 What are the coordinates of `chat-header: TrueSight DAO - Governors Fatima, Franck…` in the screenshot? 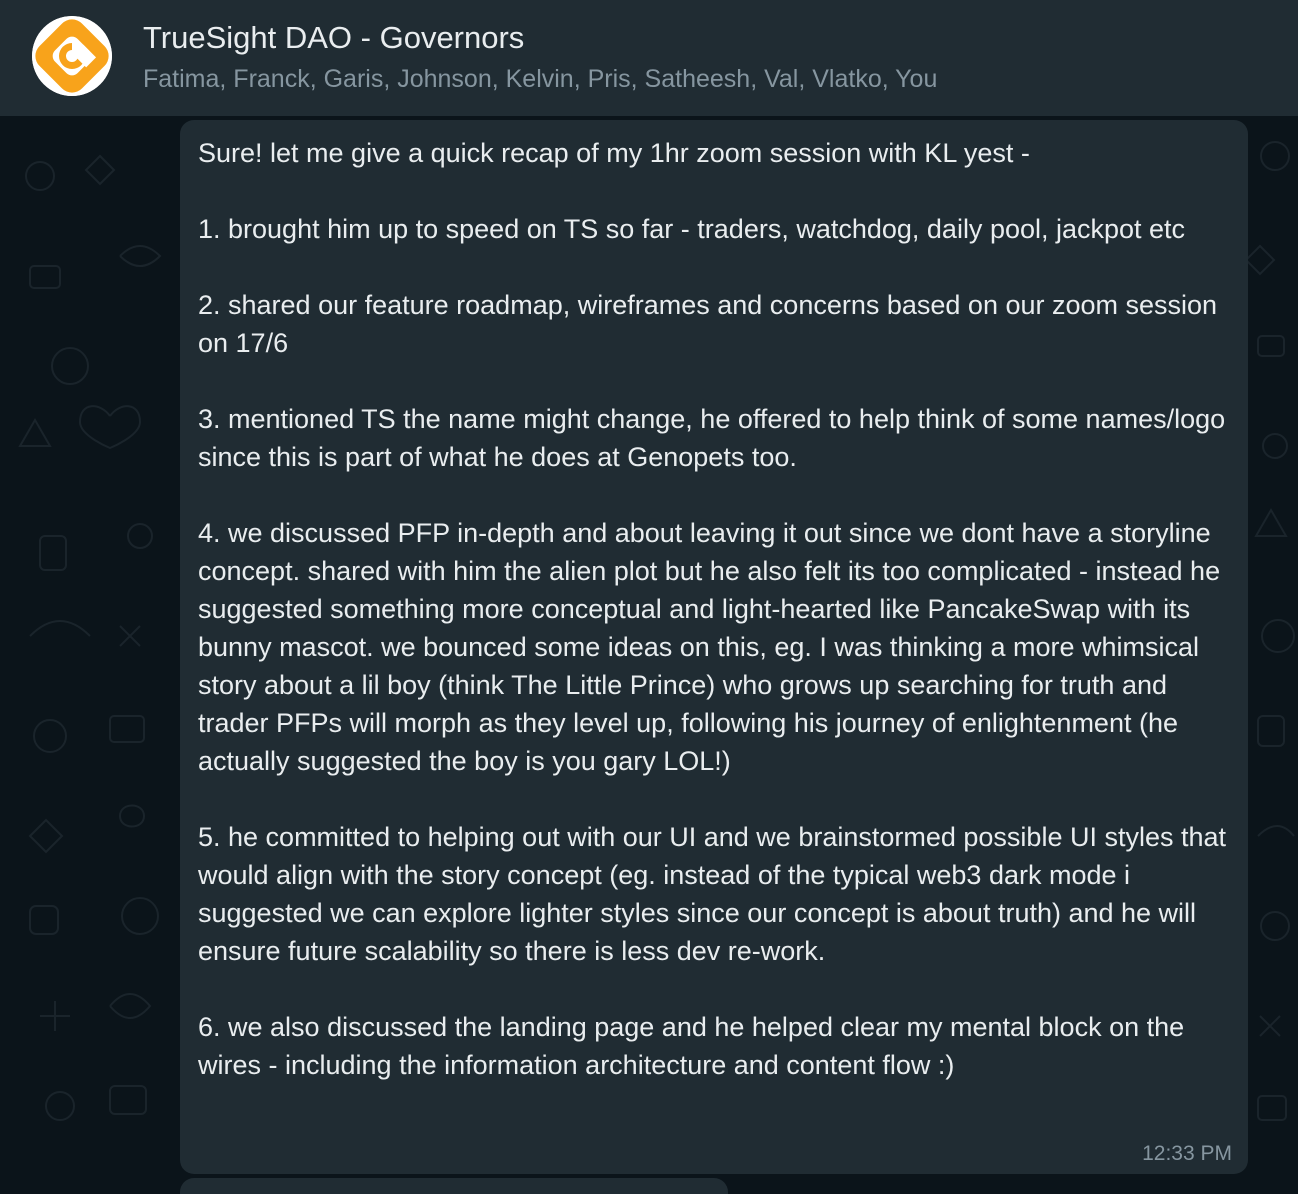 It's located at (649, 58).